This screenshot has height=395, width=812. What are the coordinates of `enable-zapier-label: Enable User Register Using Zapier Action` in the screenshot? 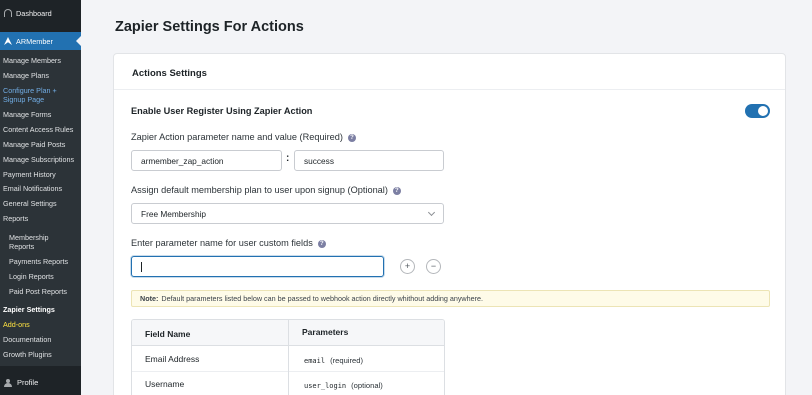 It's located at (222, 111).